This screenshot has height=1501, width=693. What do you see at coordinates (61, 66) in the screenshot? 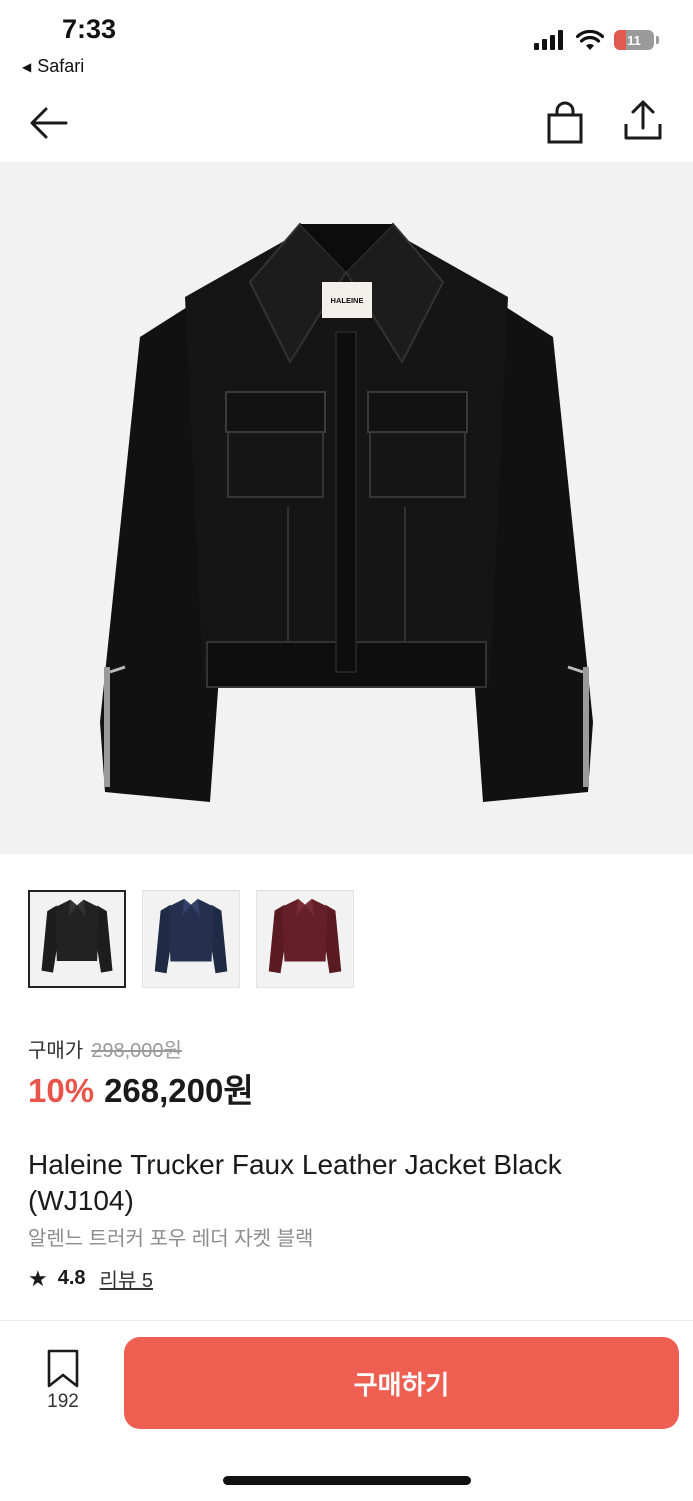
I see `back-app-label: Safari` at bounding box center [61, 66].